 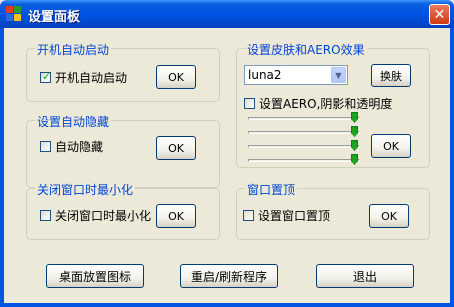 What do you see at coordinates (389, 216) in the screenshot?
I see `topmost-ok-button: OK` at bounding box center [389, 216].